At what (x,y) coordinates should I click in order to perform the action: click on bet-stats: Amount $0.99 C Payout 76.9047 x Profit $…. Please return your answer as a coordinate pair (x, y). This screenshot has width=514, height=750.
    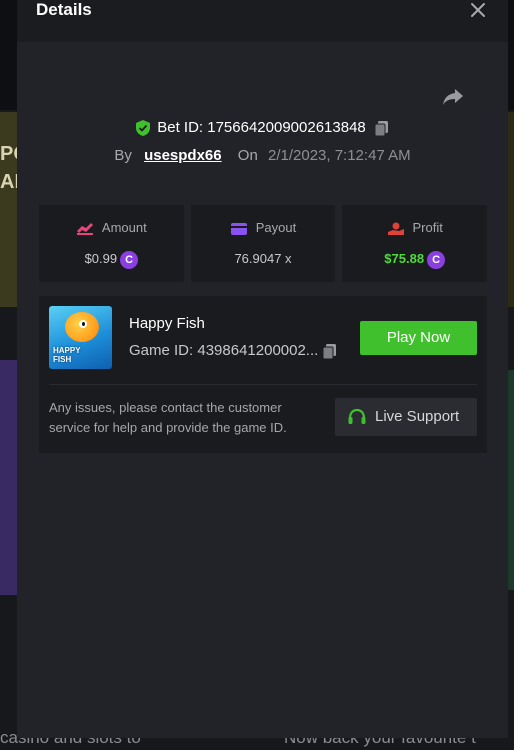
    Looking at the image, I should click on (263, 243).